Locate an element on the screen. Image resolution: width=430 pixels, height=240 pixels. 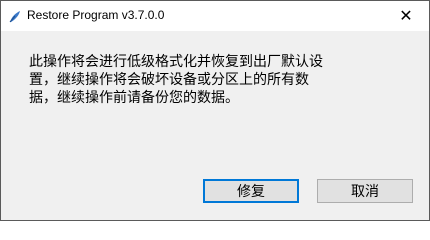
close-icon: ✕ is located at coordinates (406, 15).